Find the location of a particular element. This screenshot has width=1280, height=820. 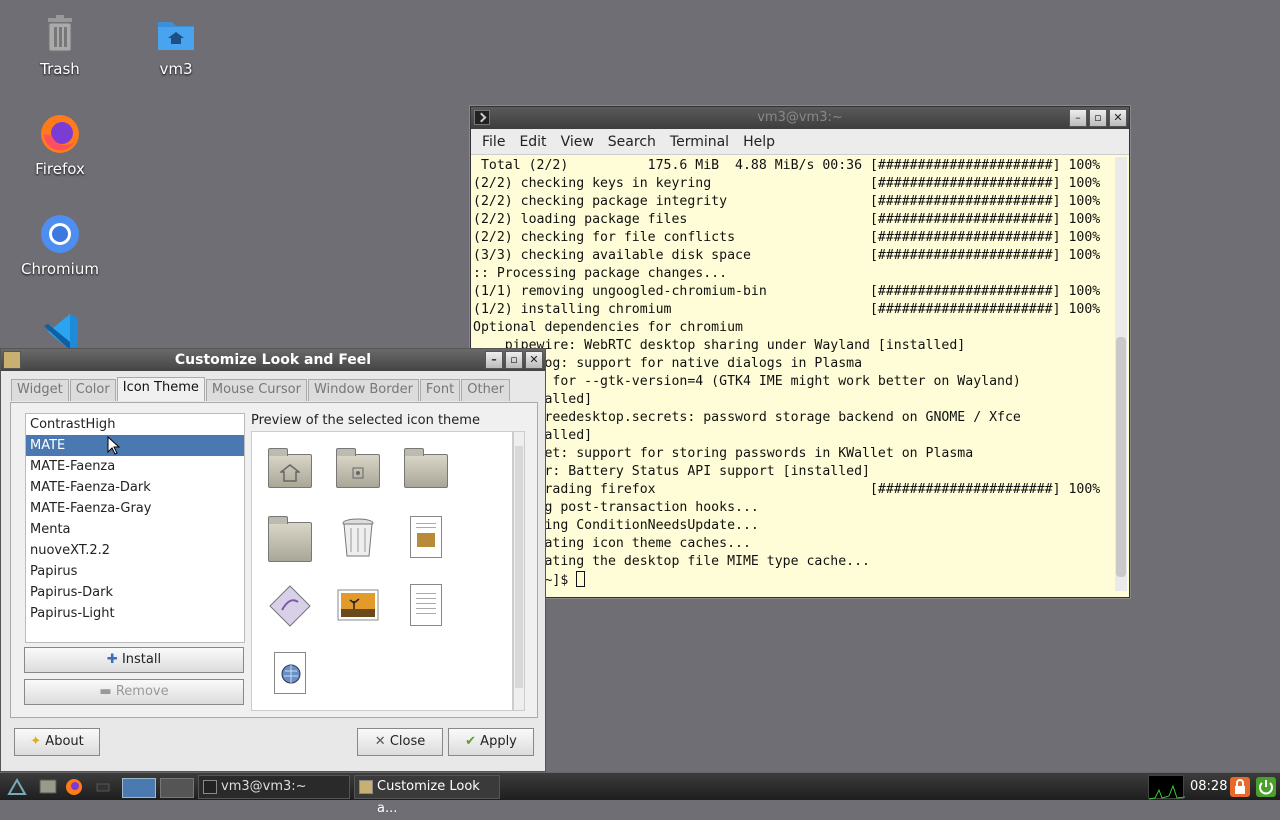

tab-mouse-cursor: Mouse Cursor is located at coordinates (256, 390).